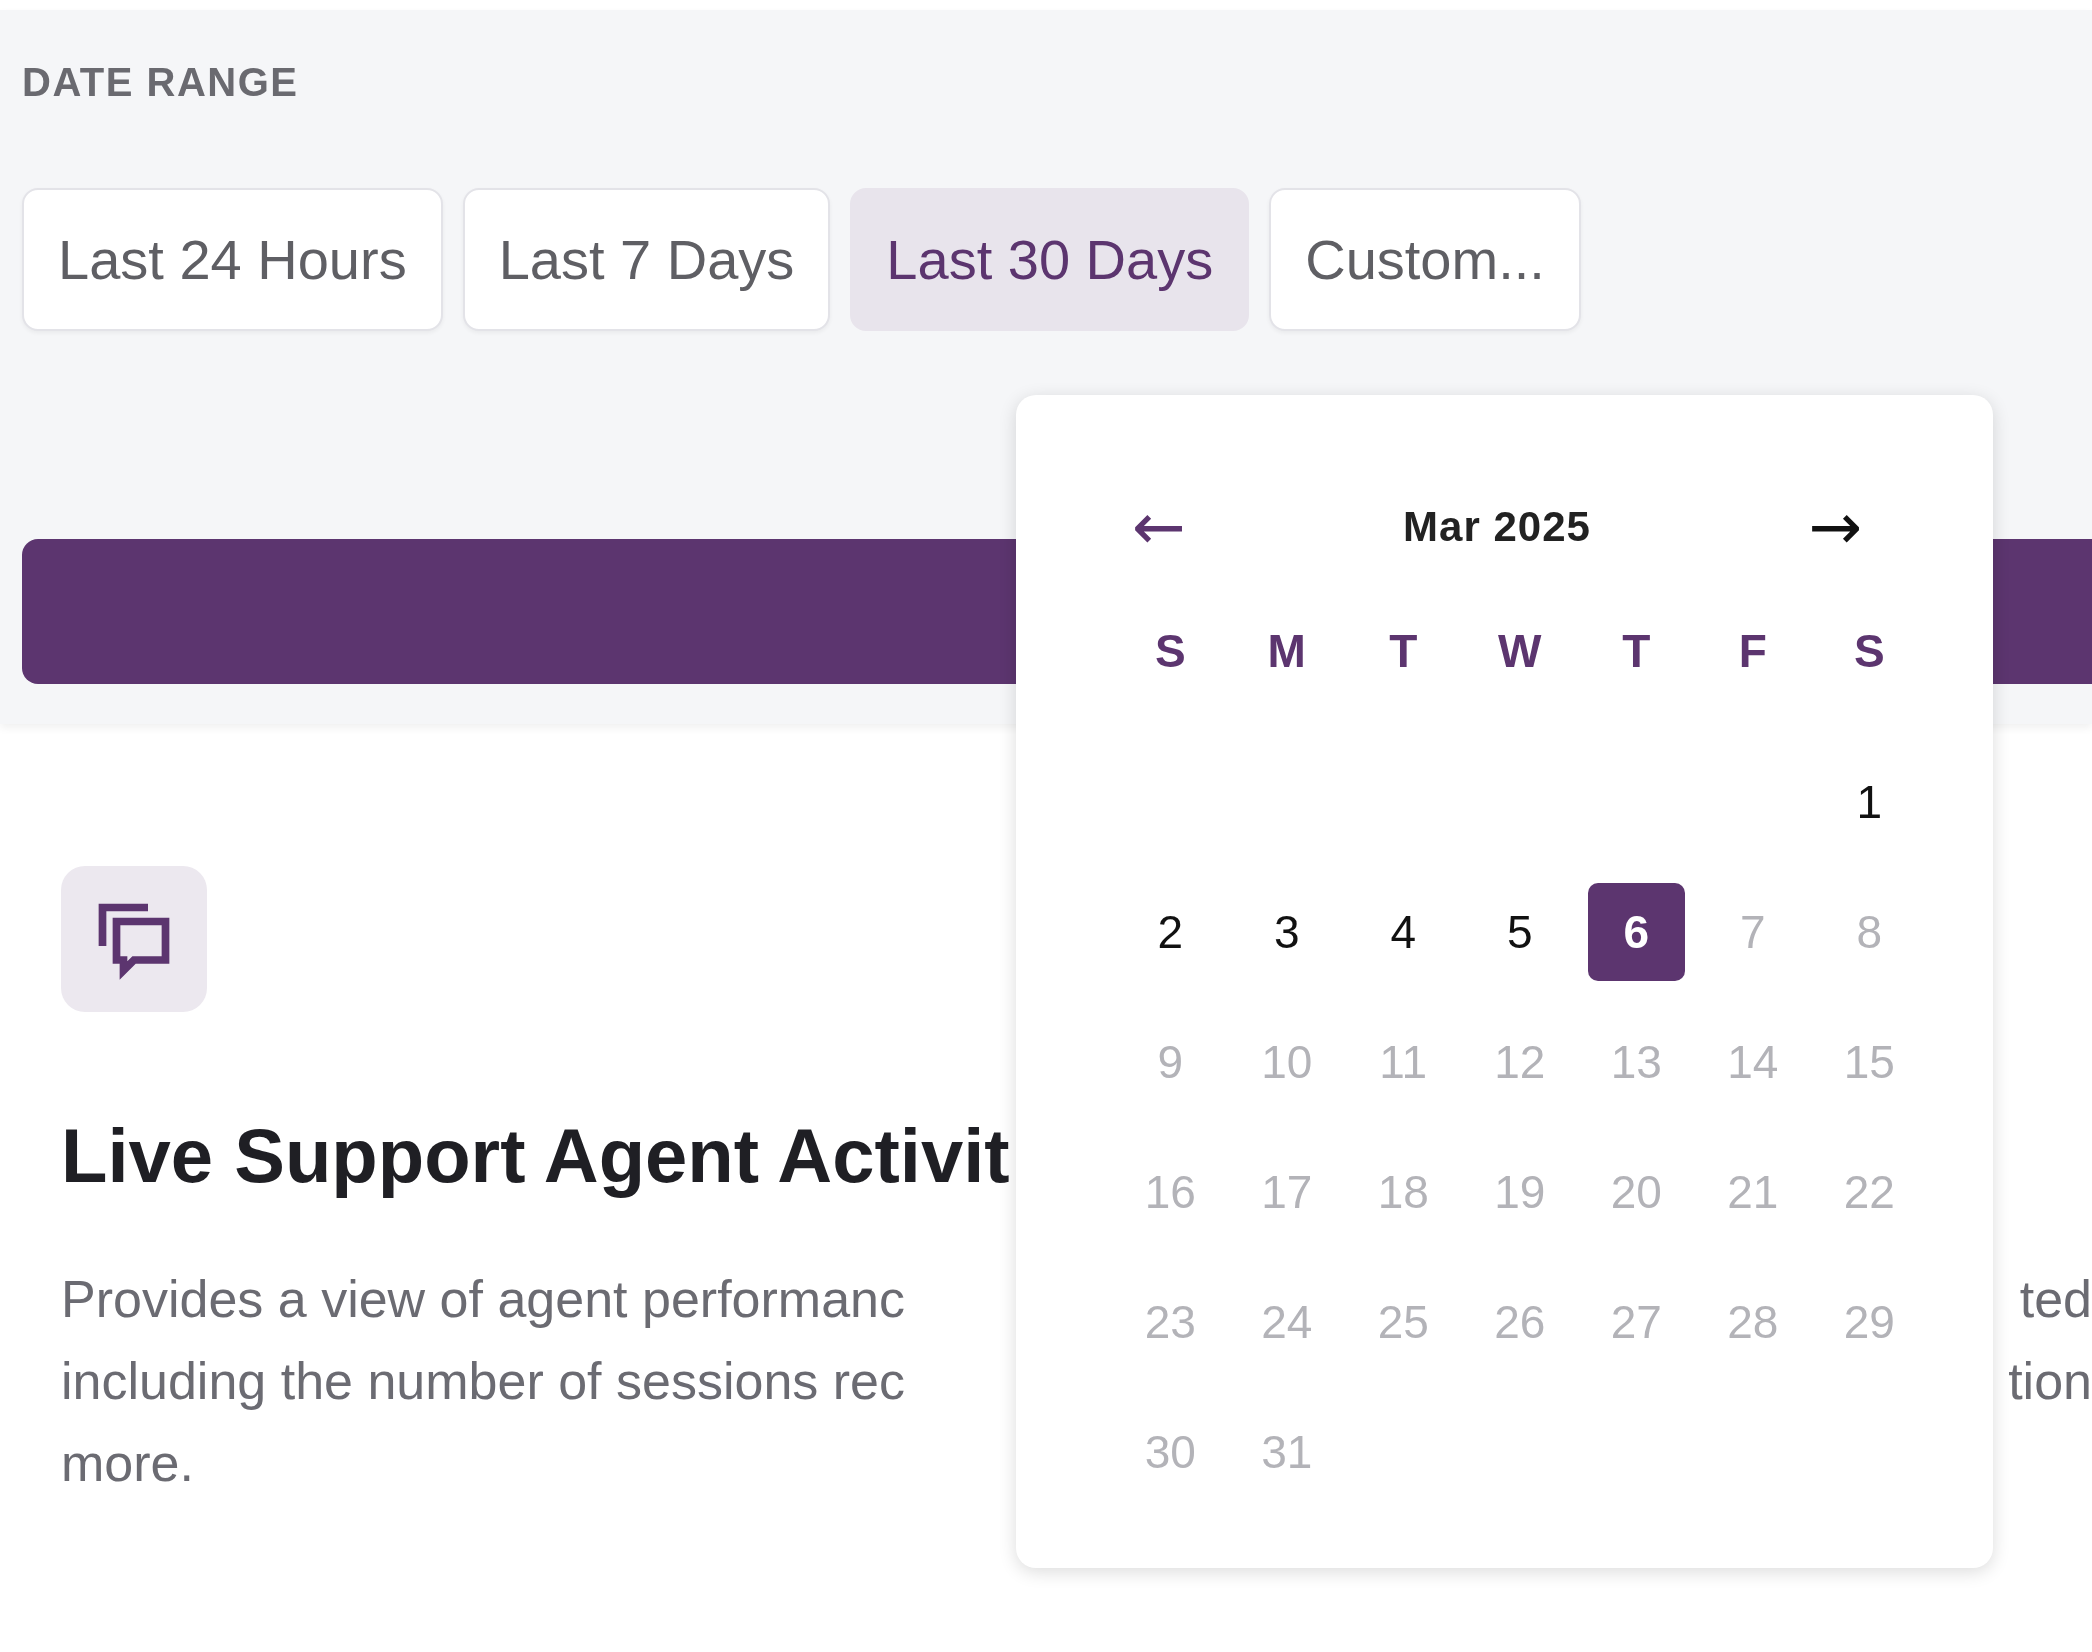 The width and height of the screenshot is (2092, 1652). Describe the element at coordinates (483, 1381) in the screenshot. I see `description-text: including the number of sessions rec` at that location.